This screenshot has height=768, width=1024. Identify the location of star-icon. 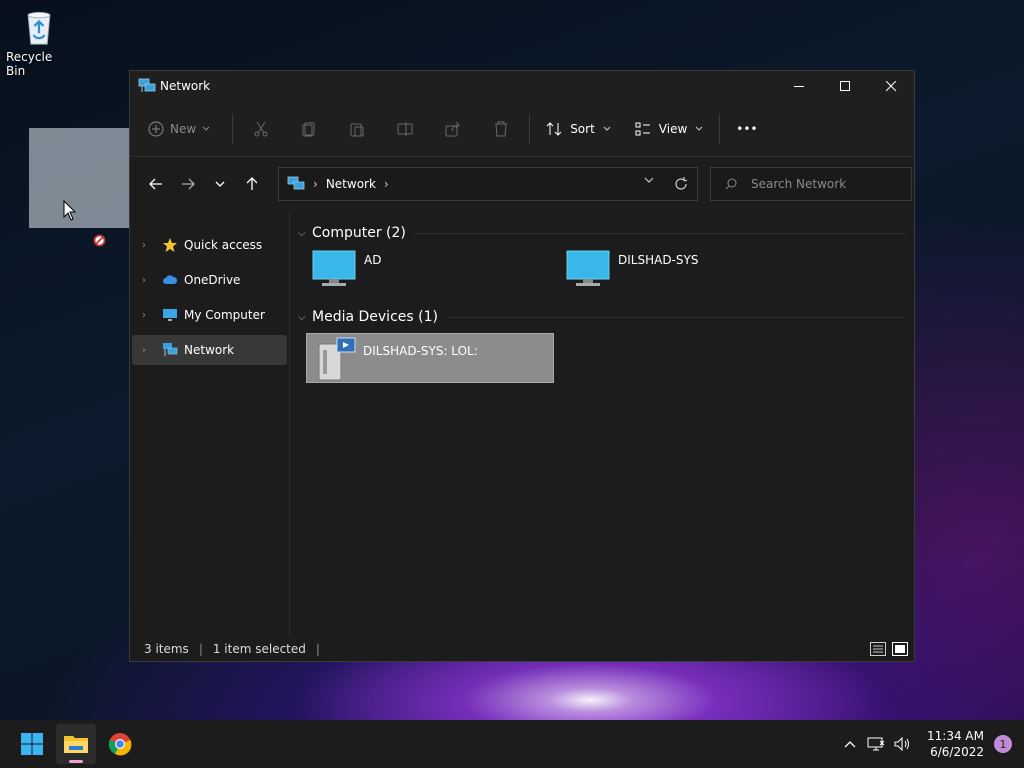
(170, 245).